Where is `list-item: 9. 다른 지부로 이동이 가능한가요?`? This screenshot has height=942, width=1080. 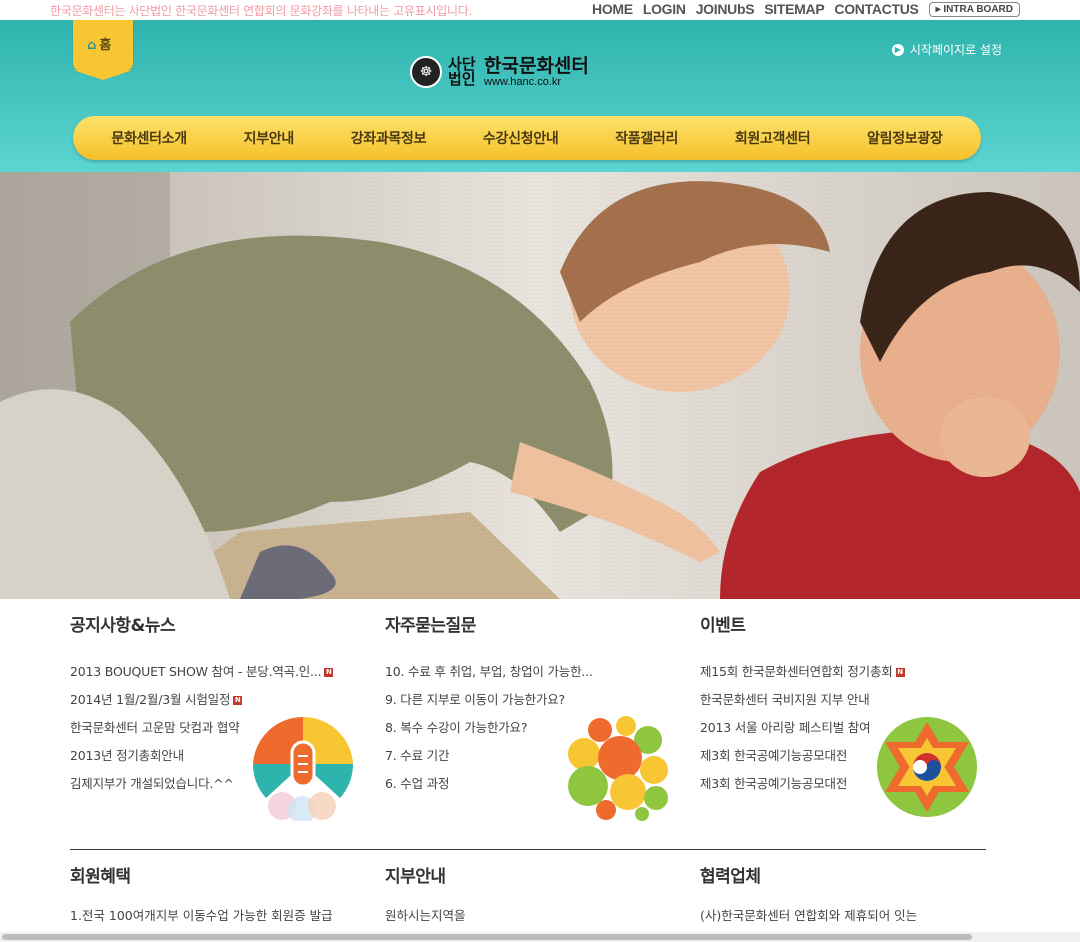 list-item: 9. 다른 지부로 이동이 가능한가요? is located at coordinates (535, 700).